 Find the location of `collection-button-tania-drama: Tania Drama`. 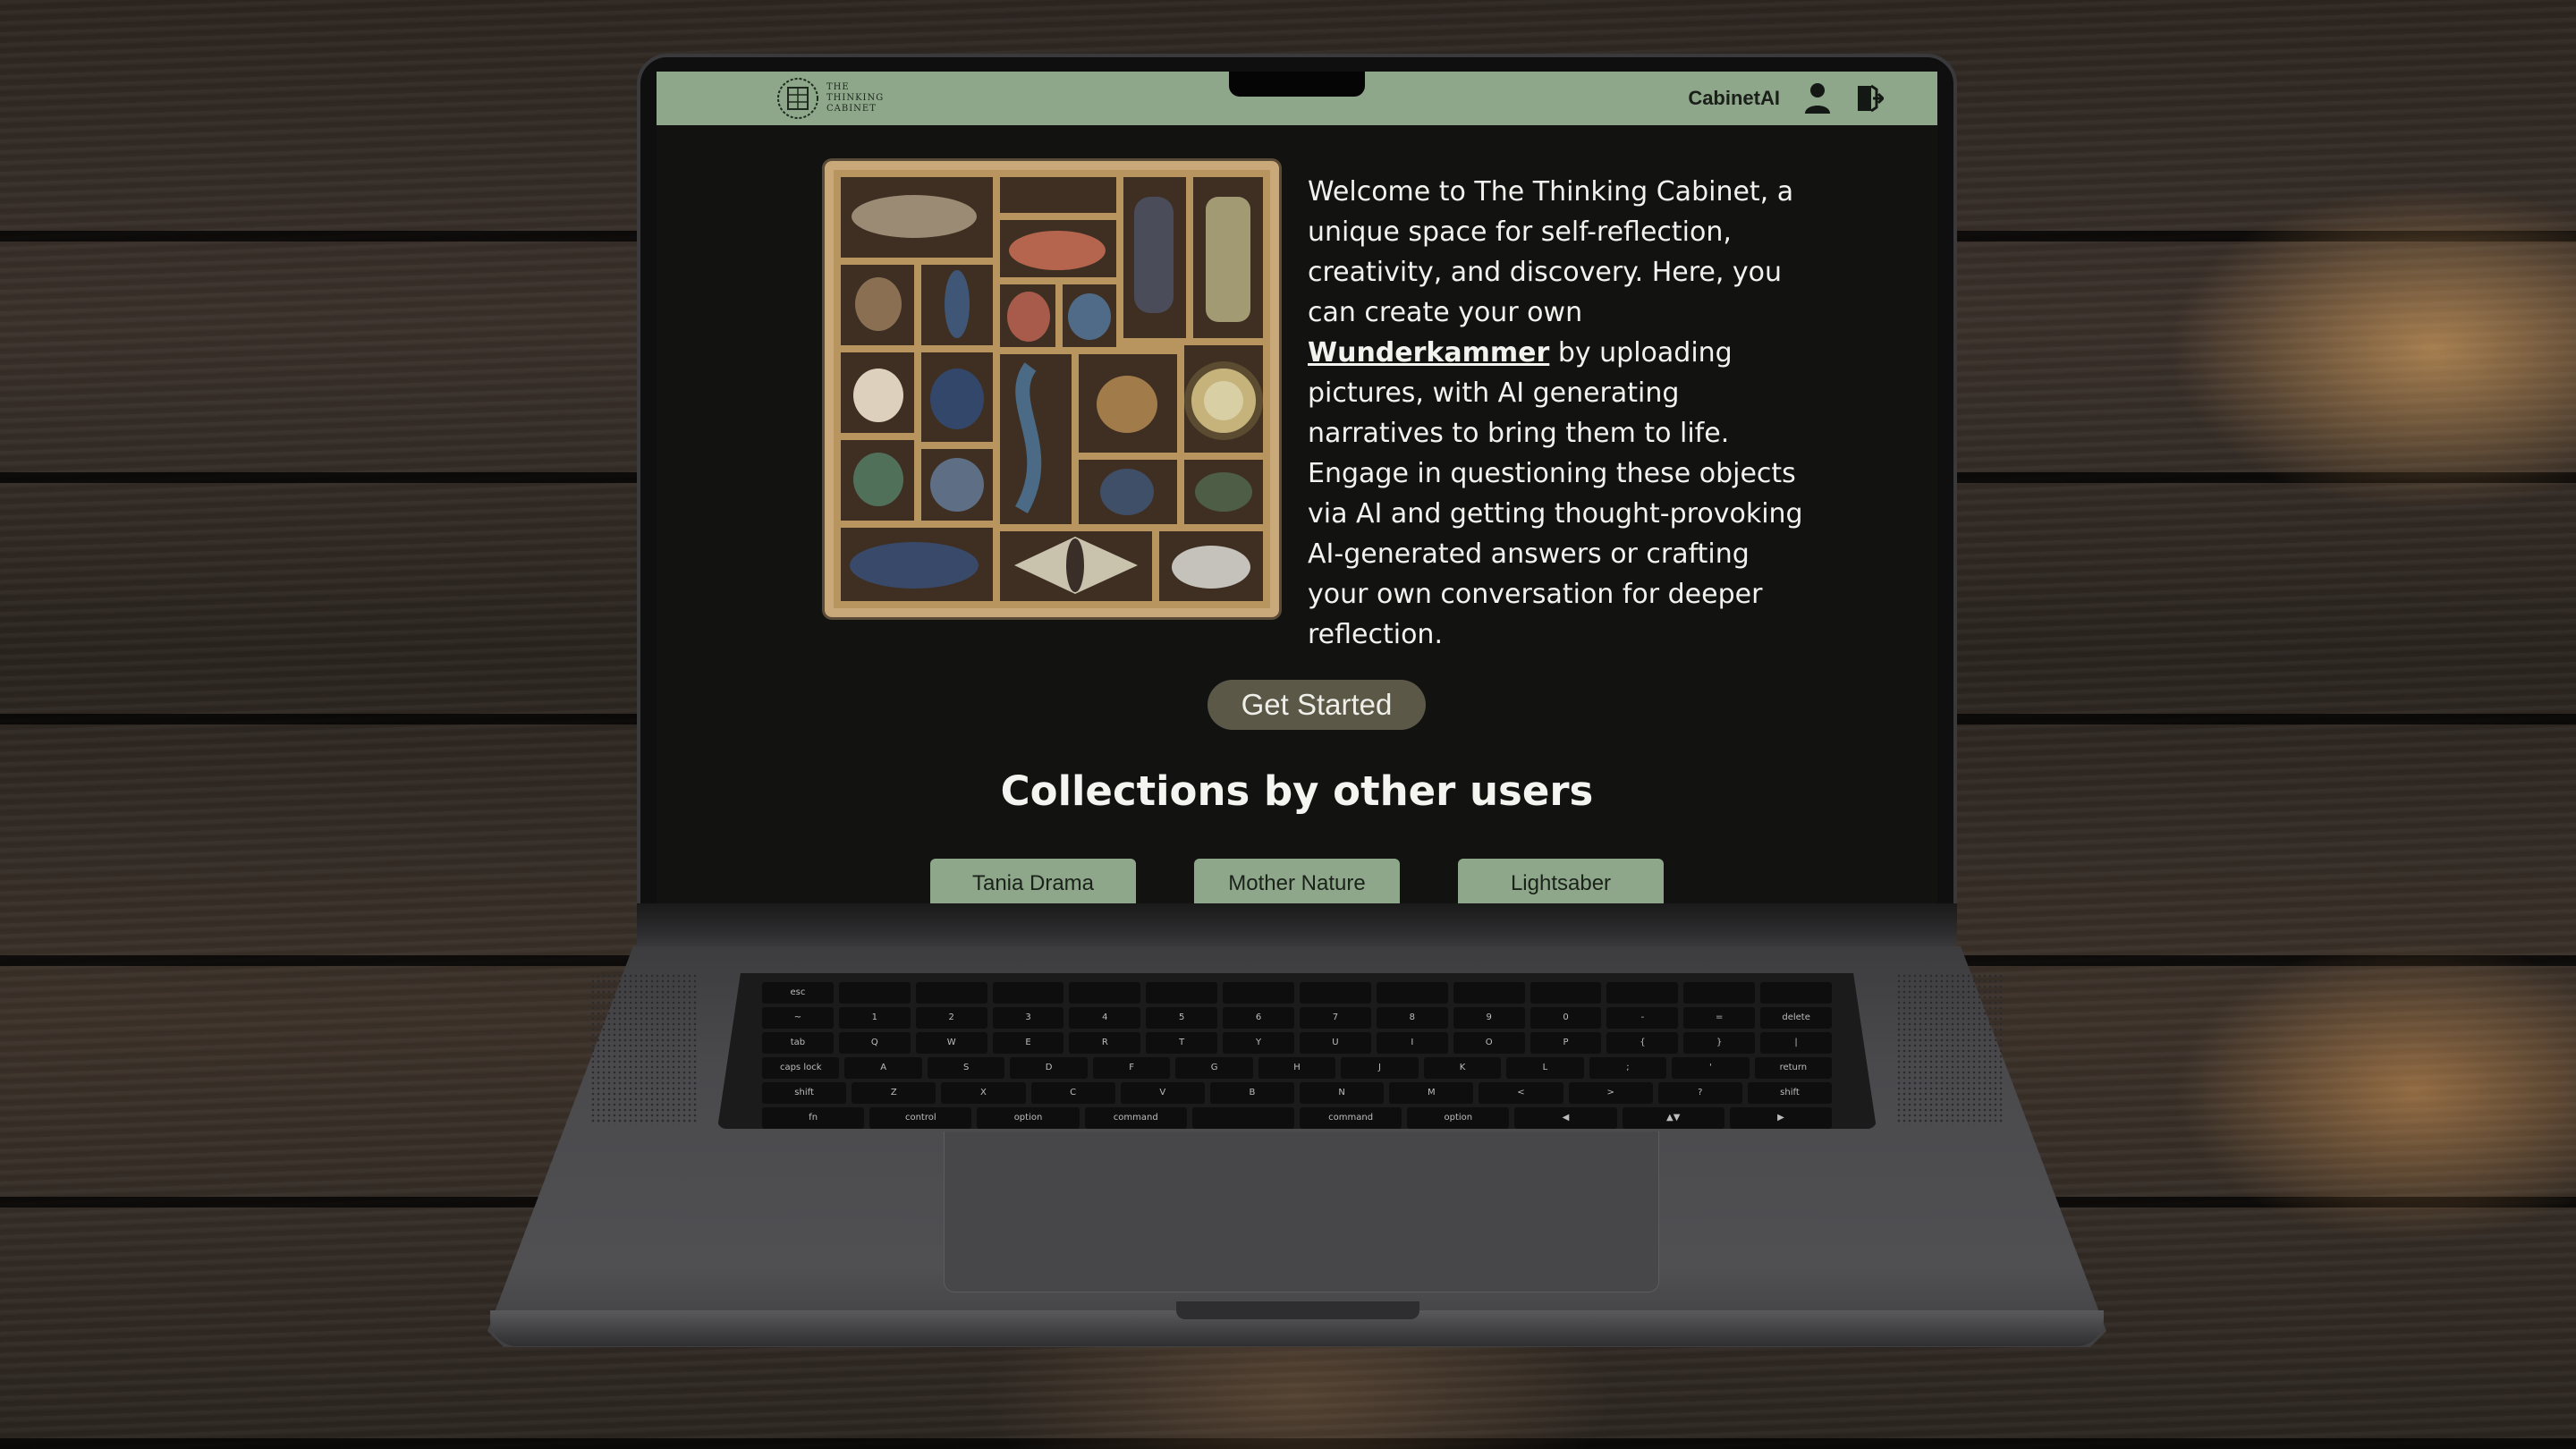

collection-button-tania-drama: Tania Drama is located at coordinates (1033, 881).